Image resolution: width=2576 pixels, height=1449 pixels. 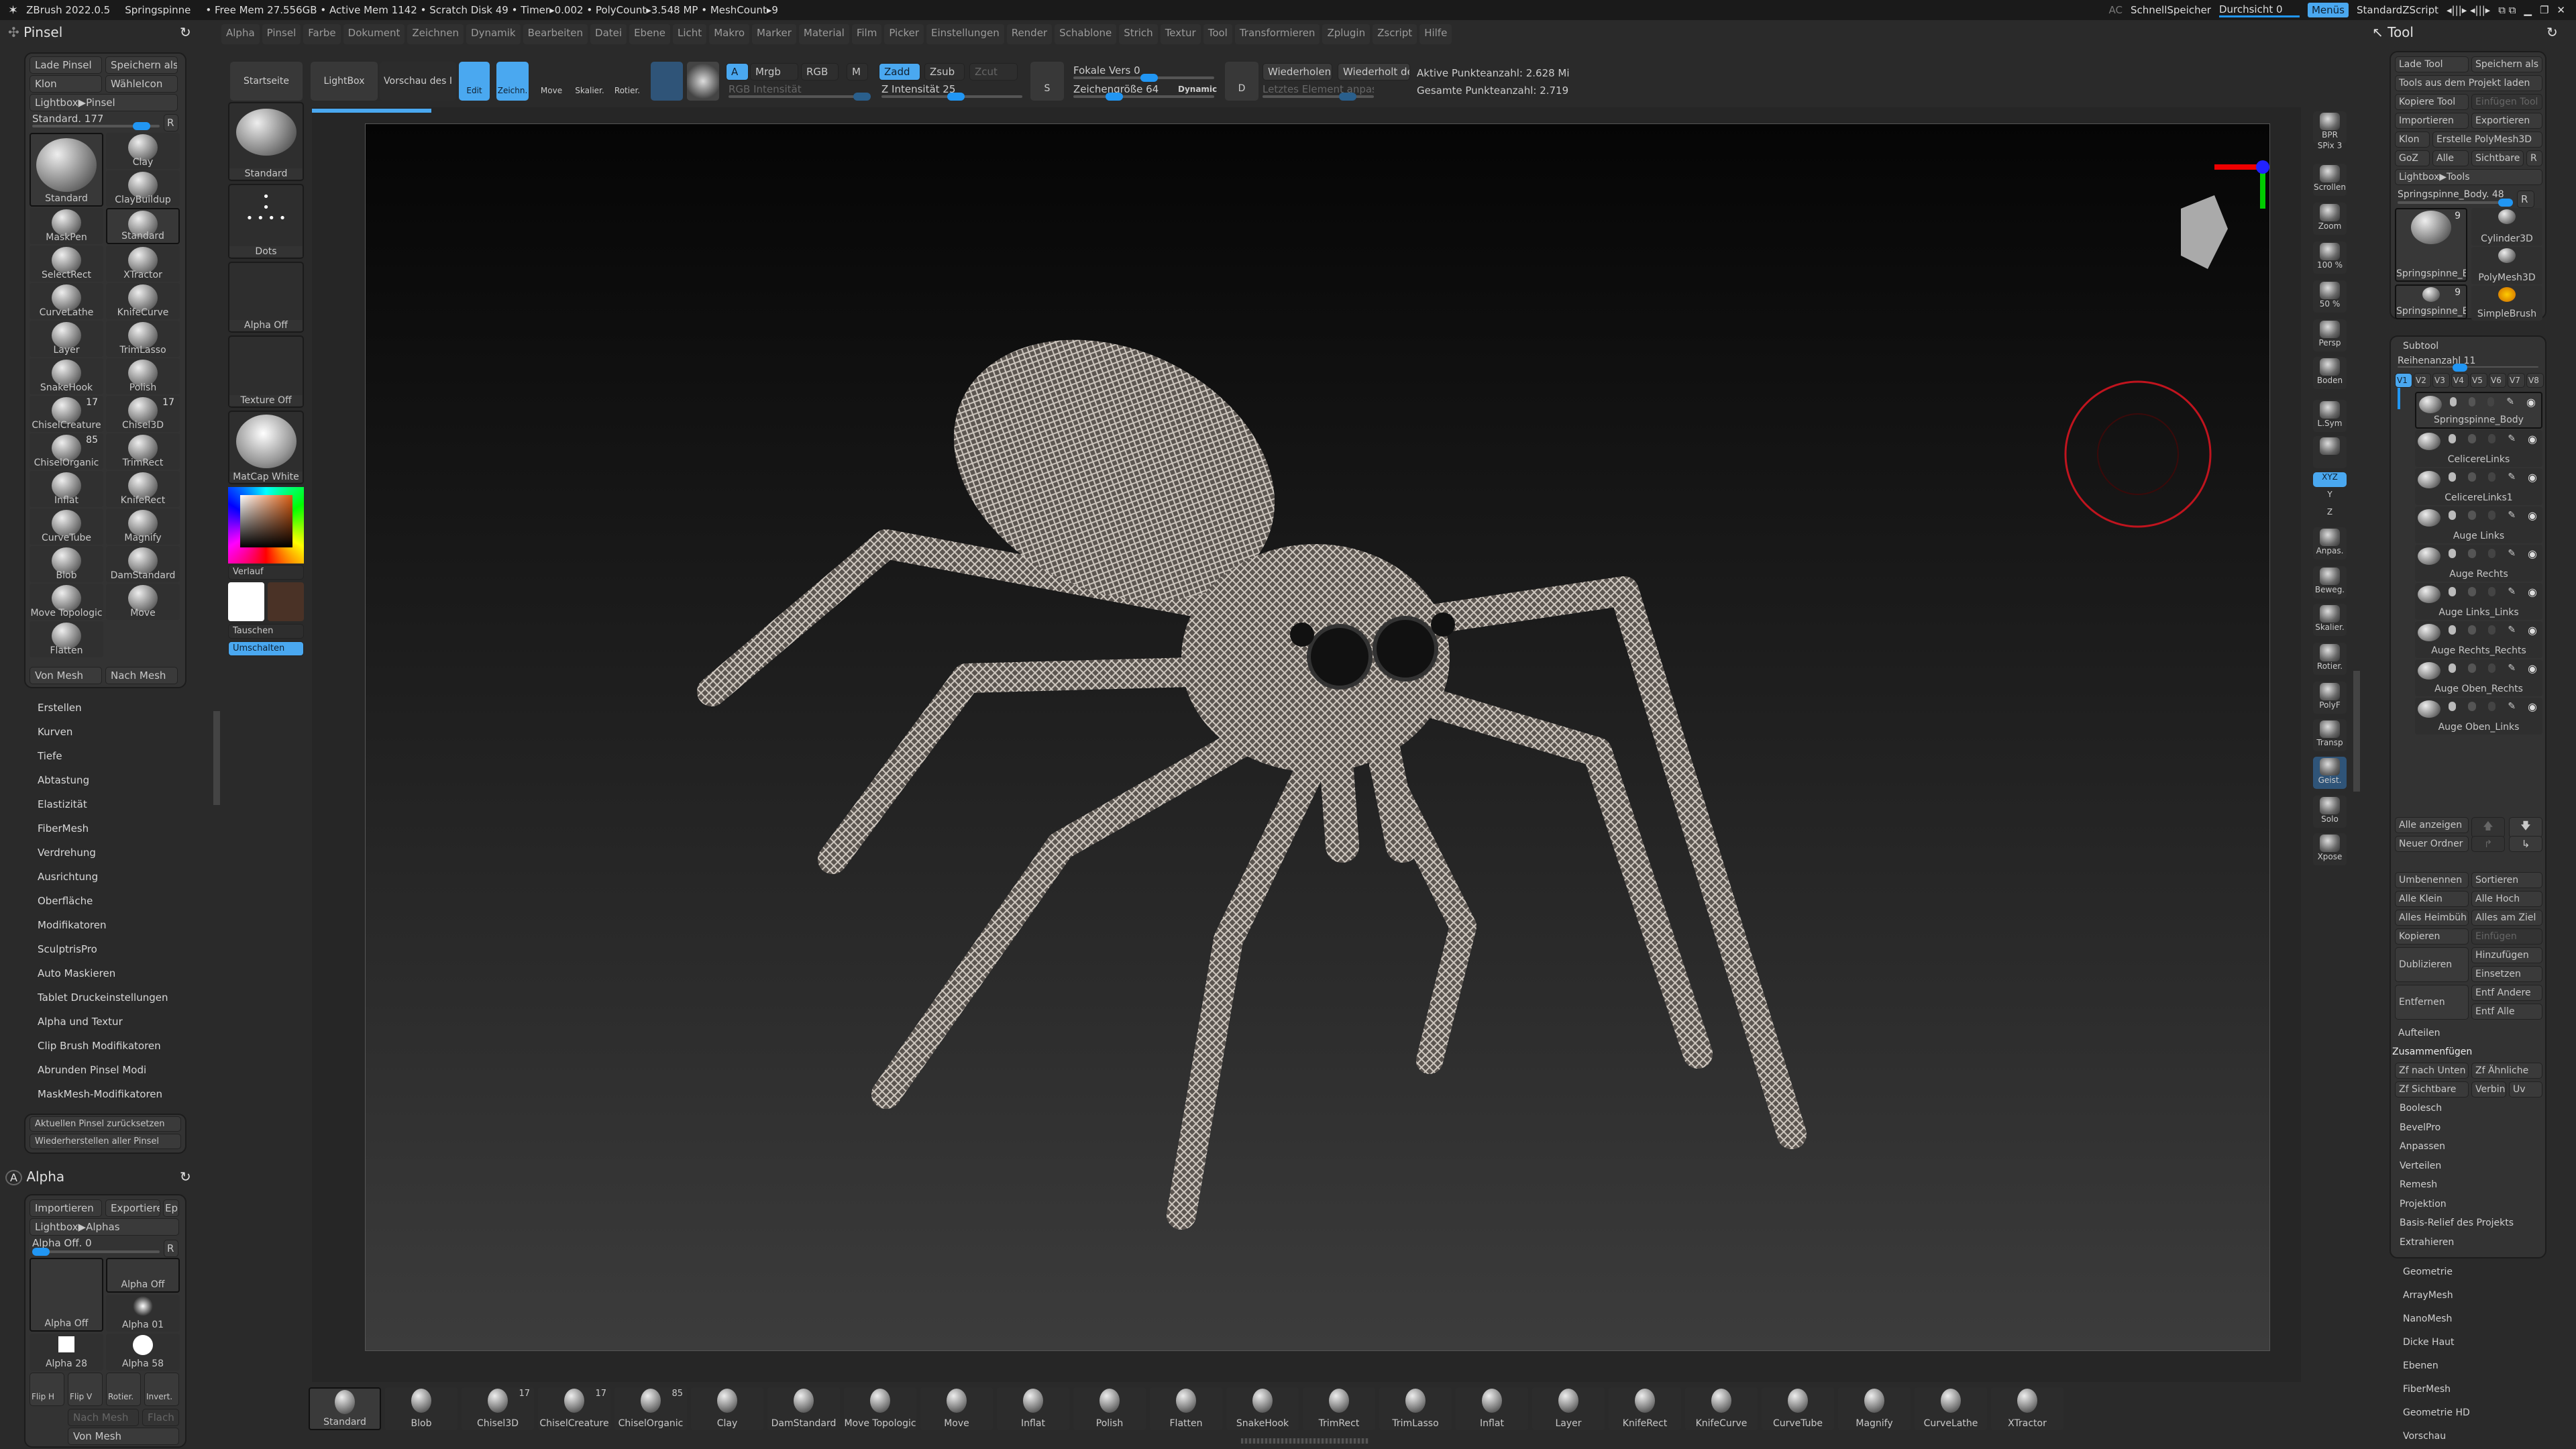 I want to click on shelf-brush-move-topologic: Move Topologic, so click(x=880, y=1408).